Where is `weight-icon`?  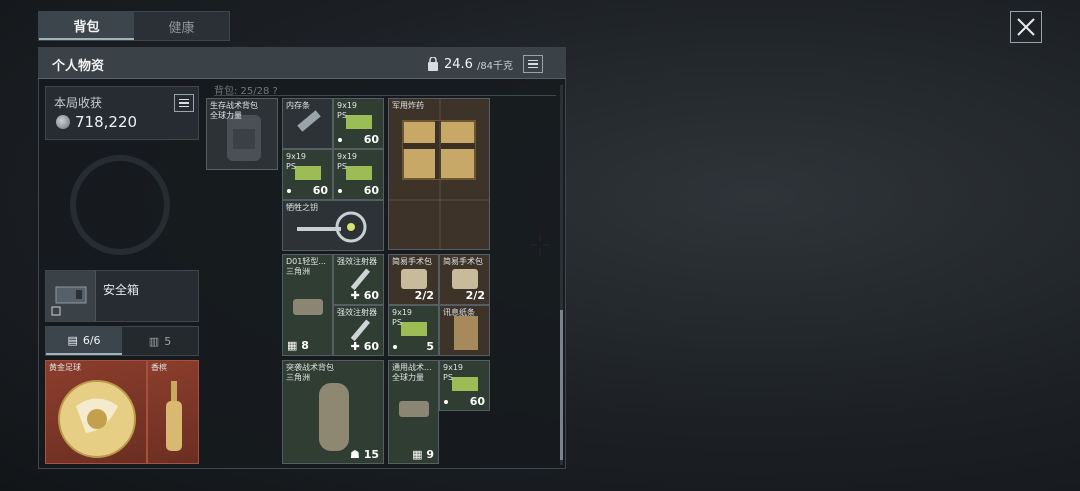 weight-icon is located at coordinates (433, 64).